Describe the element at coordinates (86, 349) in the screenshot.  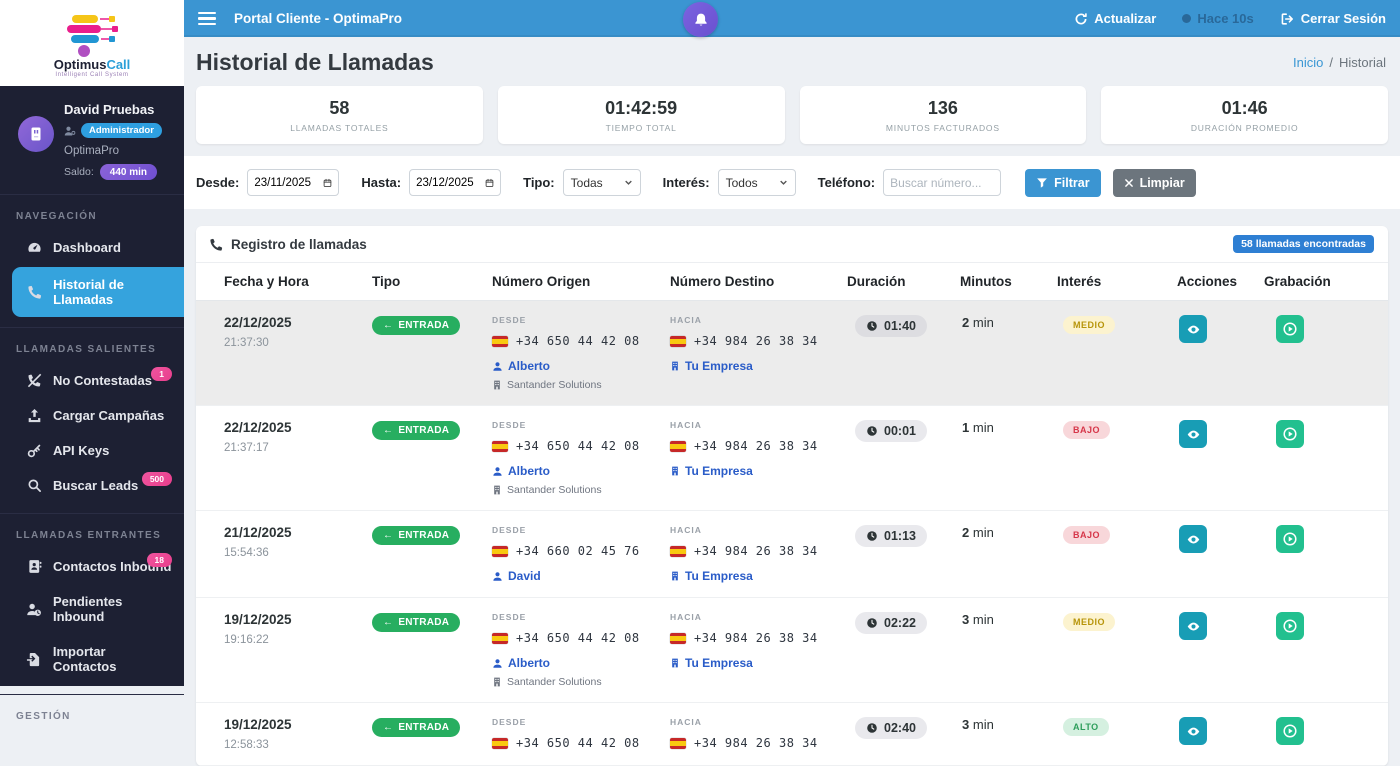
I see `nav-section-salientes: LLAMADAS SALIENTES` at that location.